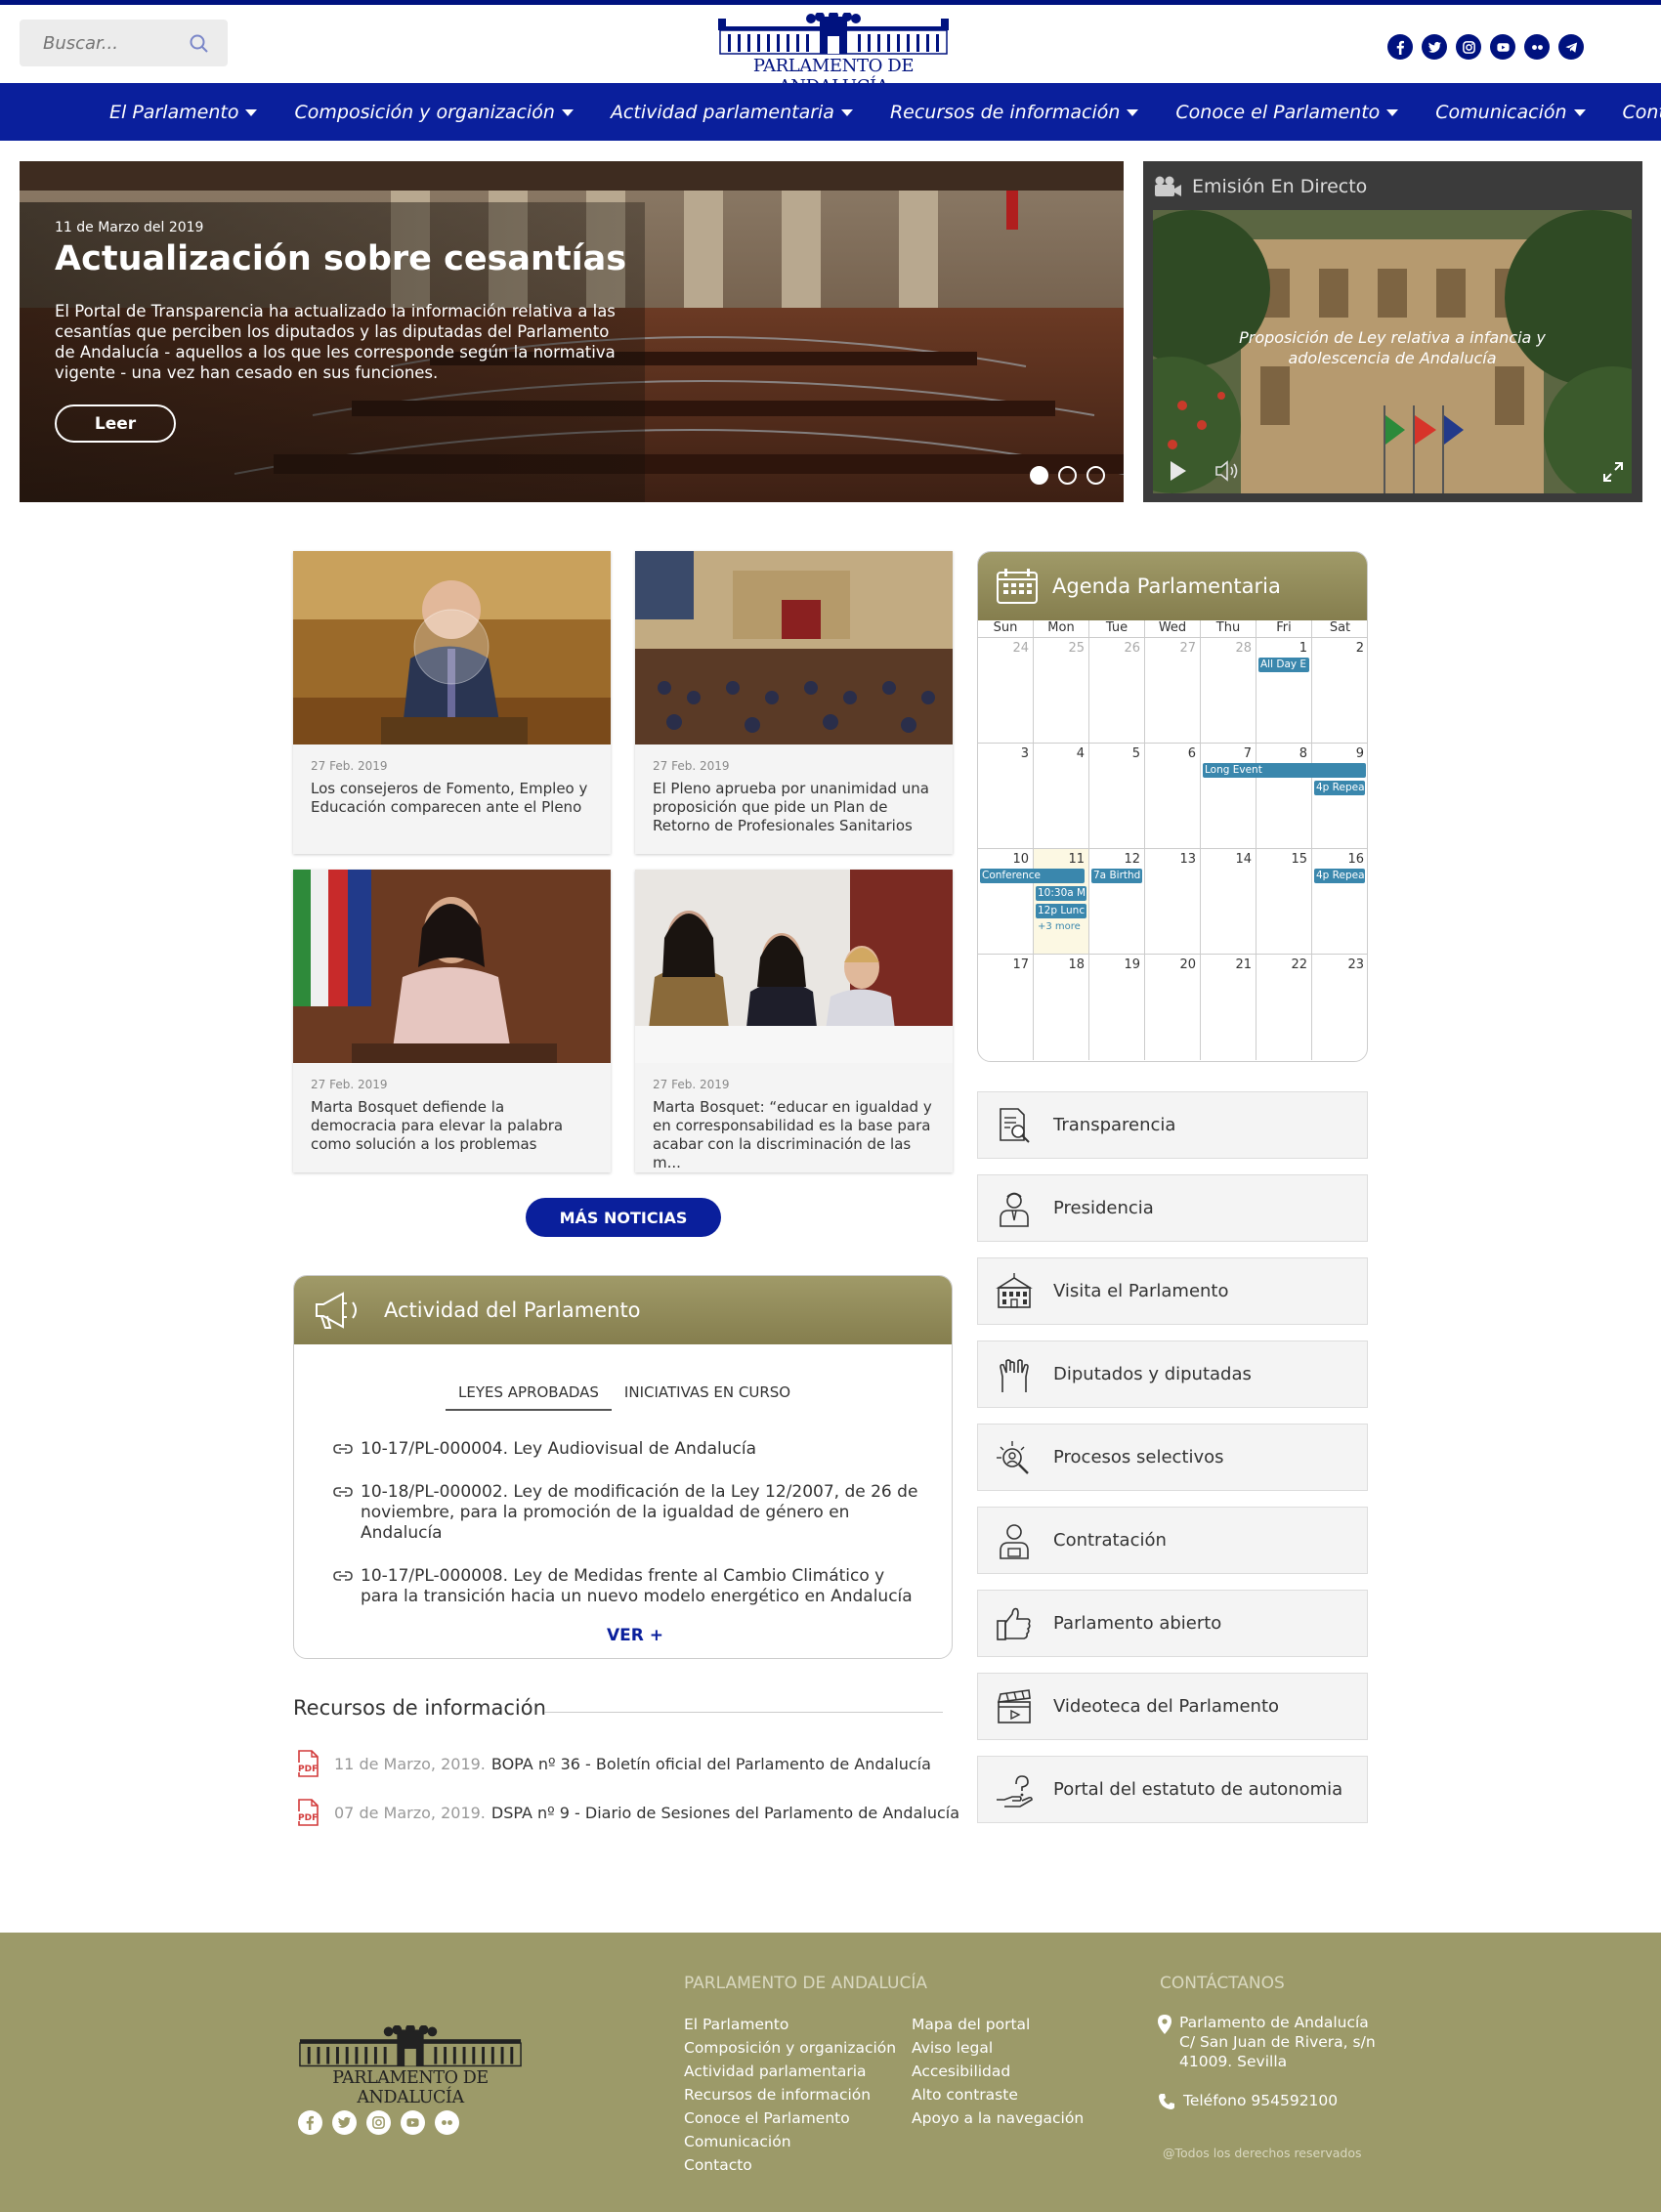 This screenshot has width=1661, height=2212. What do you see at coordinates (1117, 796) in the screenshot?
I see `calendar-day: 5` at bounding box center [1117, 796].